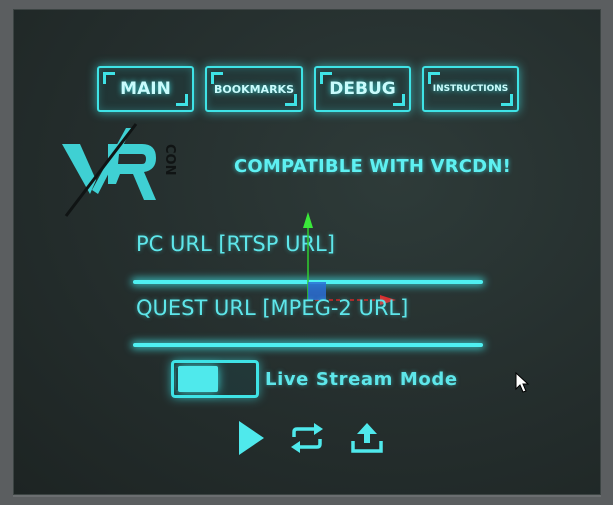 The image size is (613, 505). What do you see at coordinates (119, 170) in the screenshot?
I see `vrcon-logo: CON` at bounding box center [119, 170].